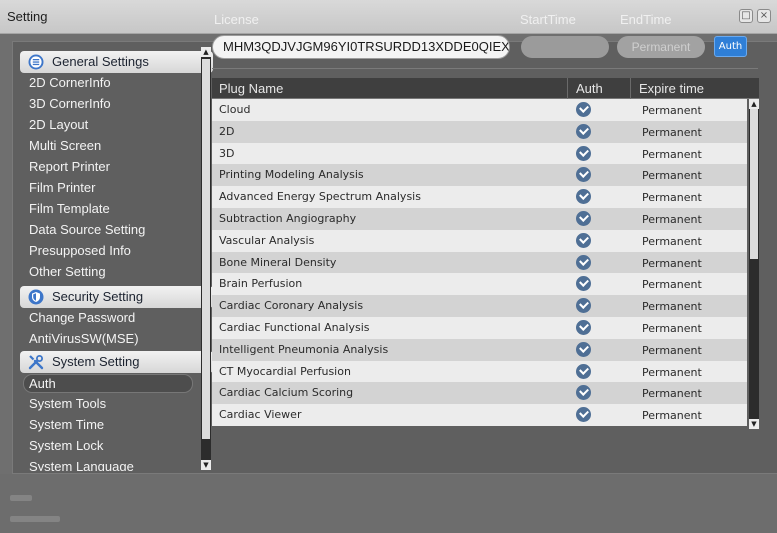 The width and height of the screenshot is (777, 533). Describe the element at coordinates (304, 349) in the screenshot. I see `plug-name: Intelligent Pneumonia Analysis` at that location.